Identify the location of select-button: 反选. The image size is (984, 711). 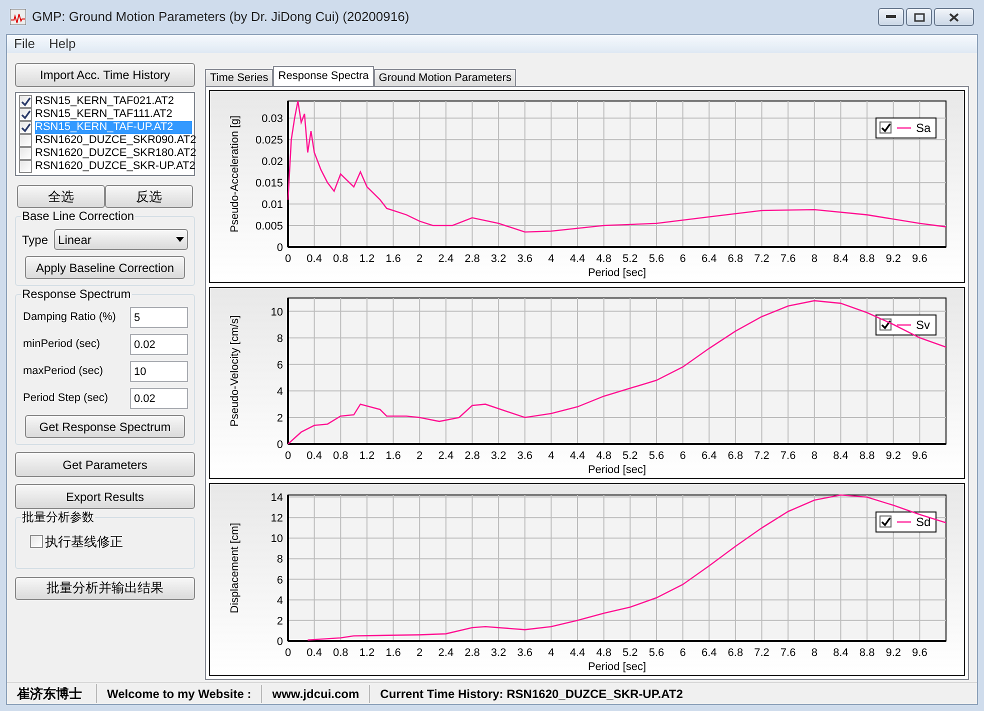
(149, 196).